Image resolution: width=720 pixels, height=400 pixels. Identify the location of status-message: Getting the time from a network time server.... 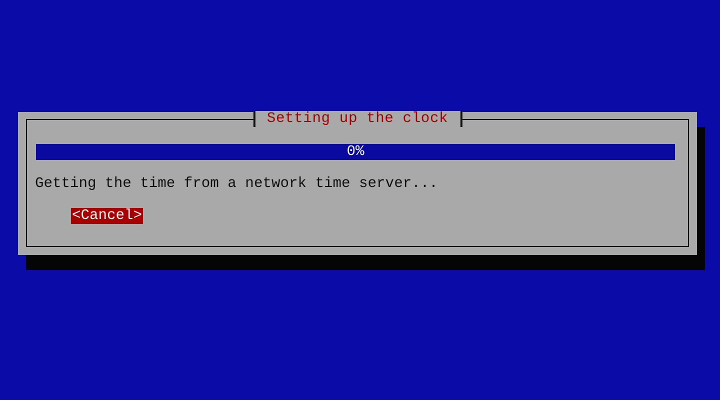
(237, 184).